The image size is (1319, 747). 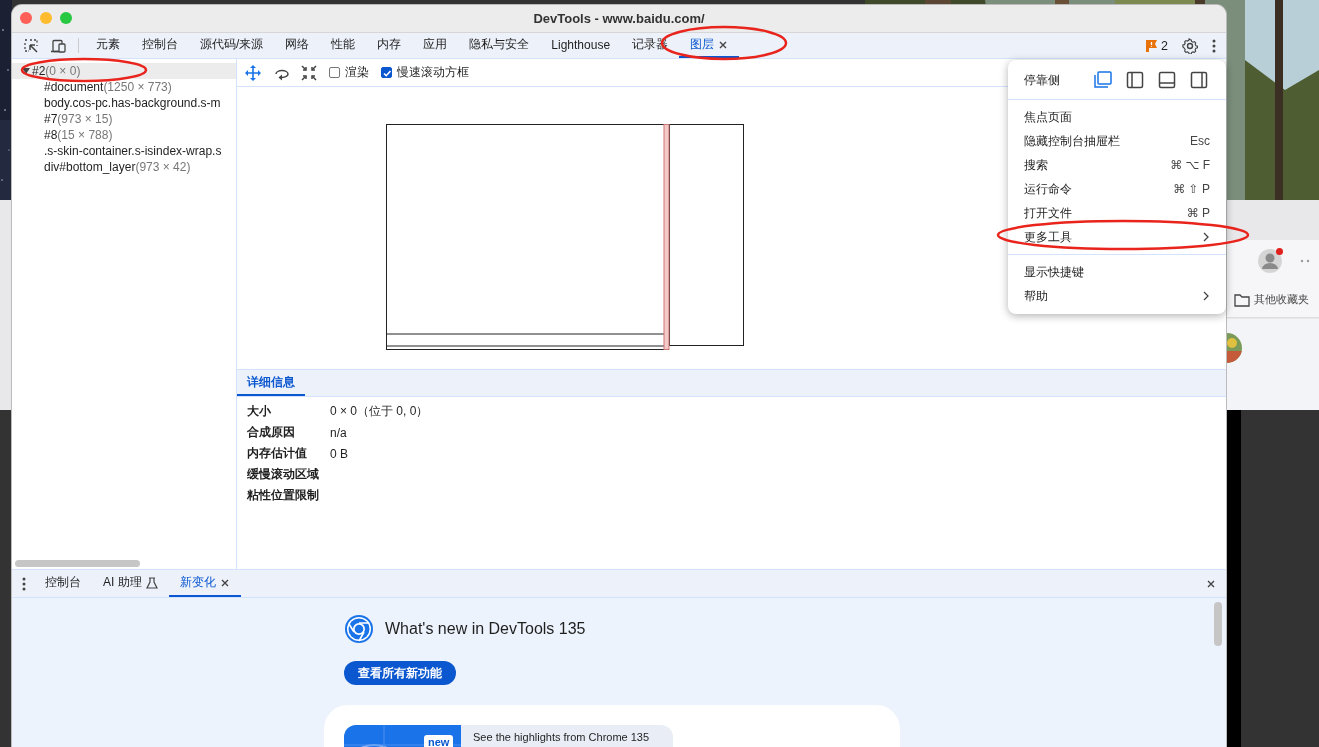 I want to click on dock-right-button, so click(x=1199, y=80).